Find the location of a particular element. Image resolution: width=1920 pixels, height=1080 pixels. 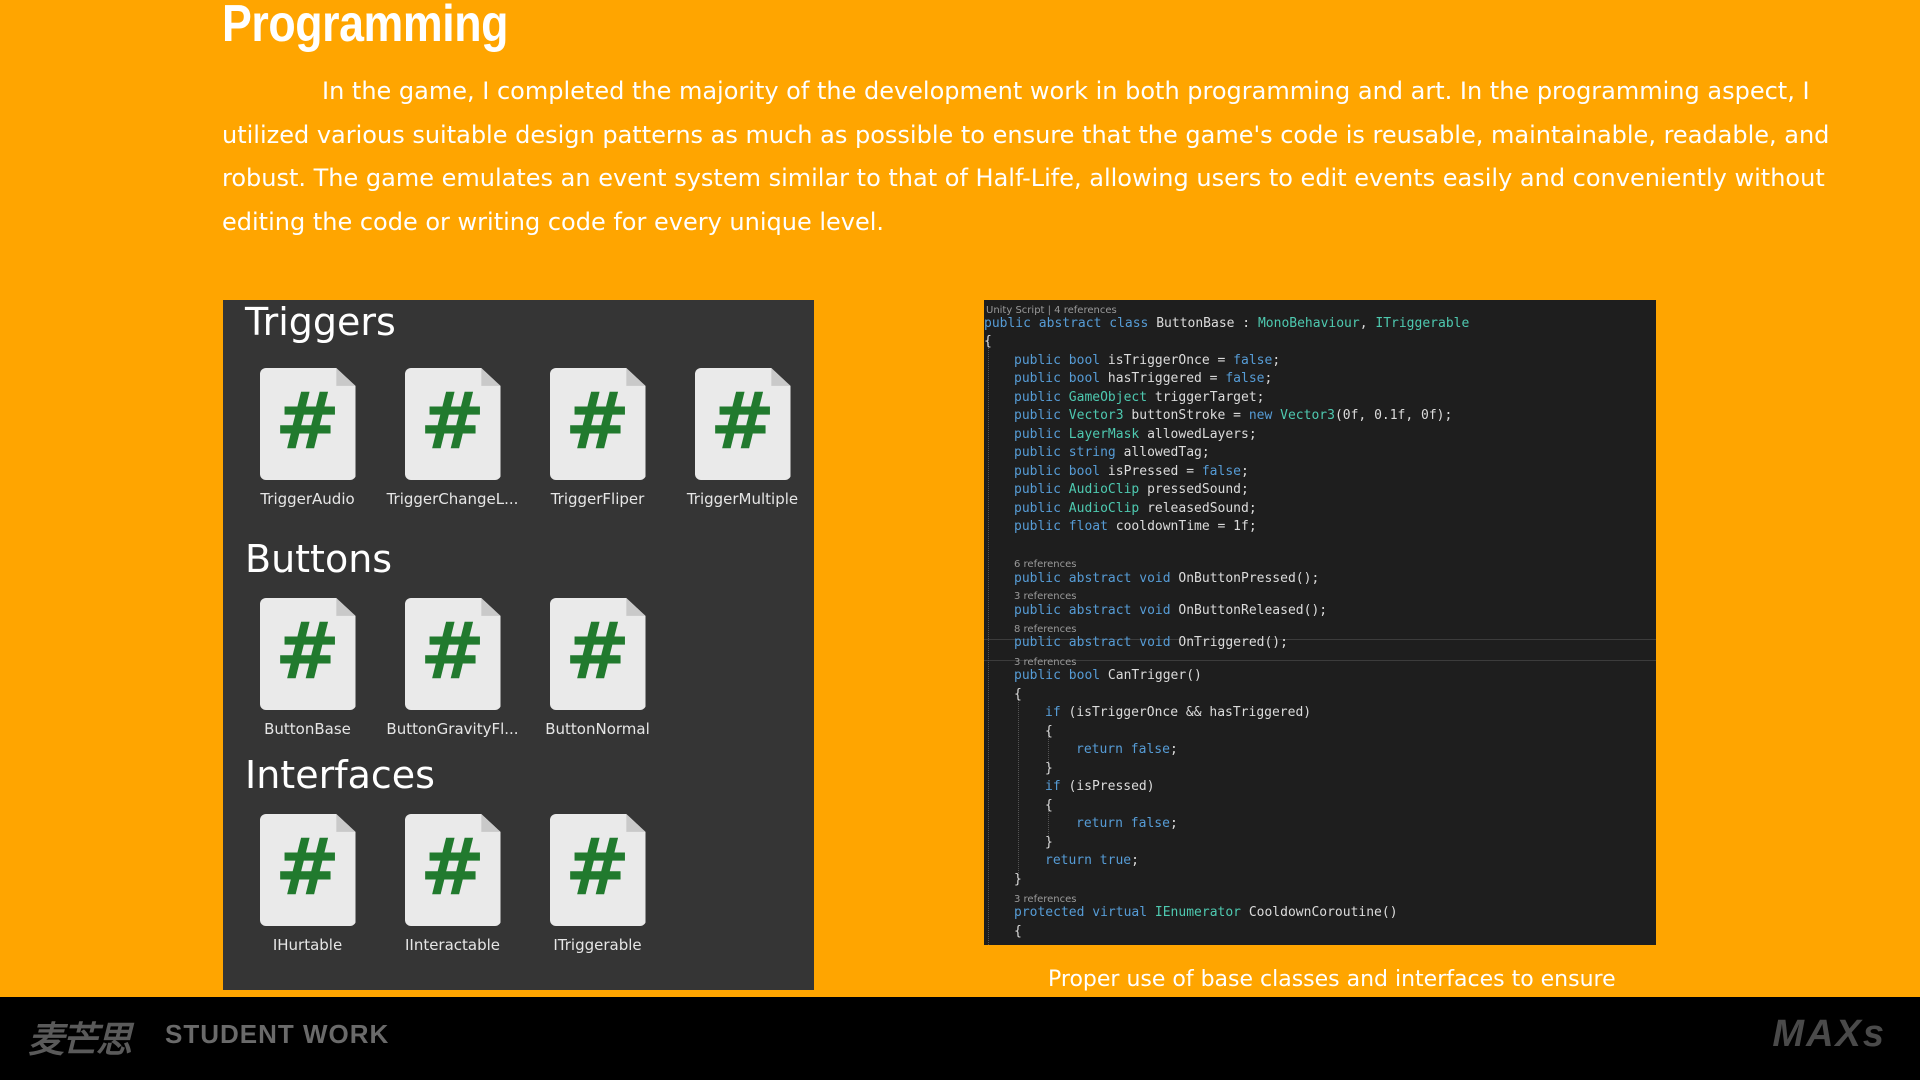

code-line: return true; is located at coordinates (1092, 861).